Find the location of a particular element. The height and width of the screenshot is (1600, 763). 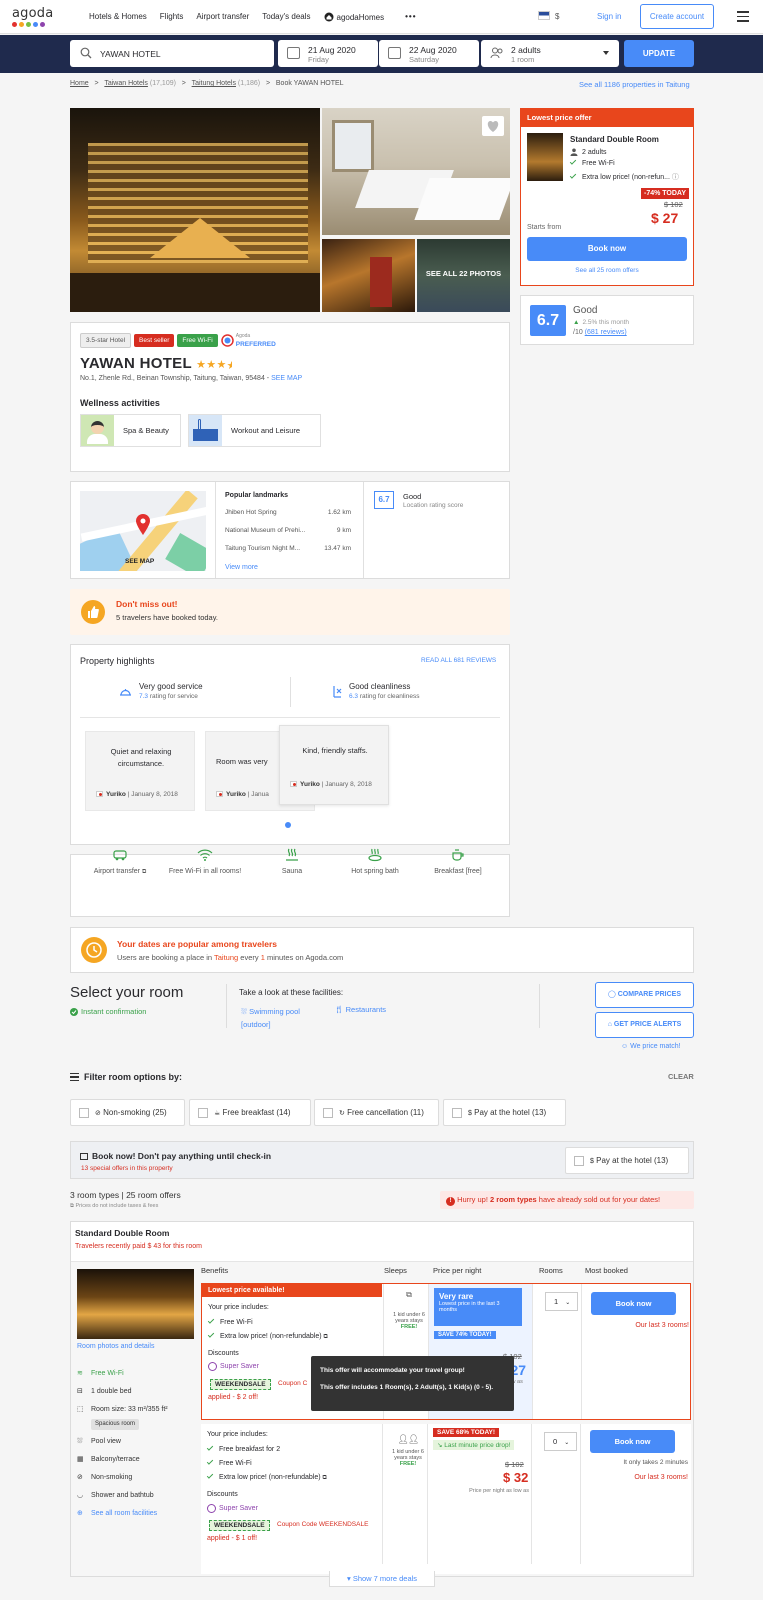

price-sub: Price per night as low as is located at coordinates (499, 1491).